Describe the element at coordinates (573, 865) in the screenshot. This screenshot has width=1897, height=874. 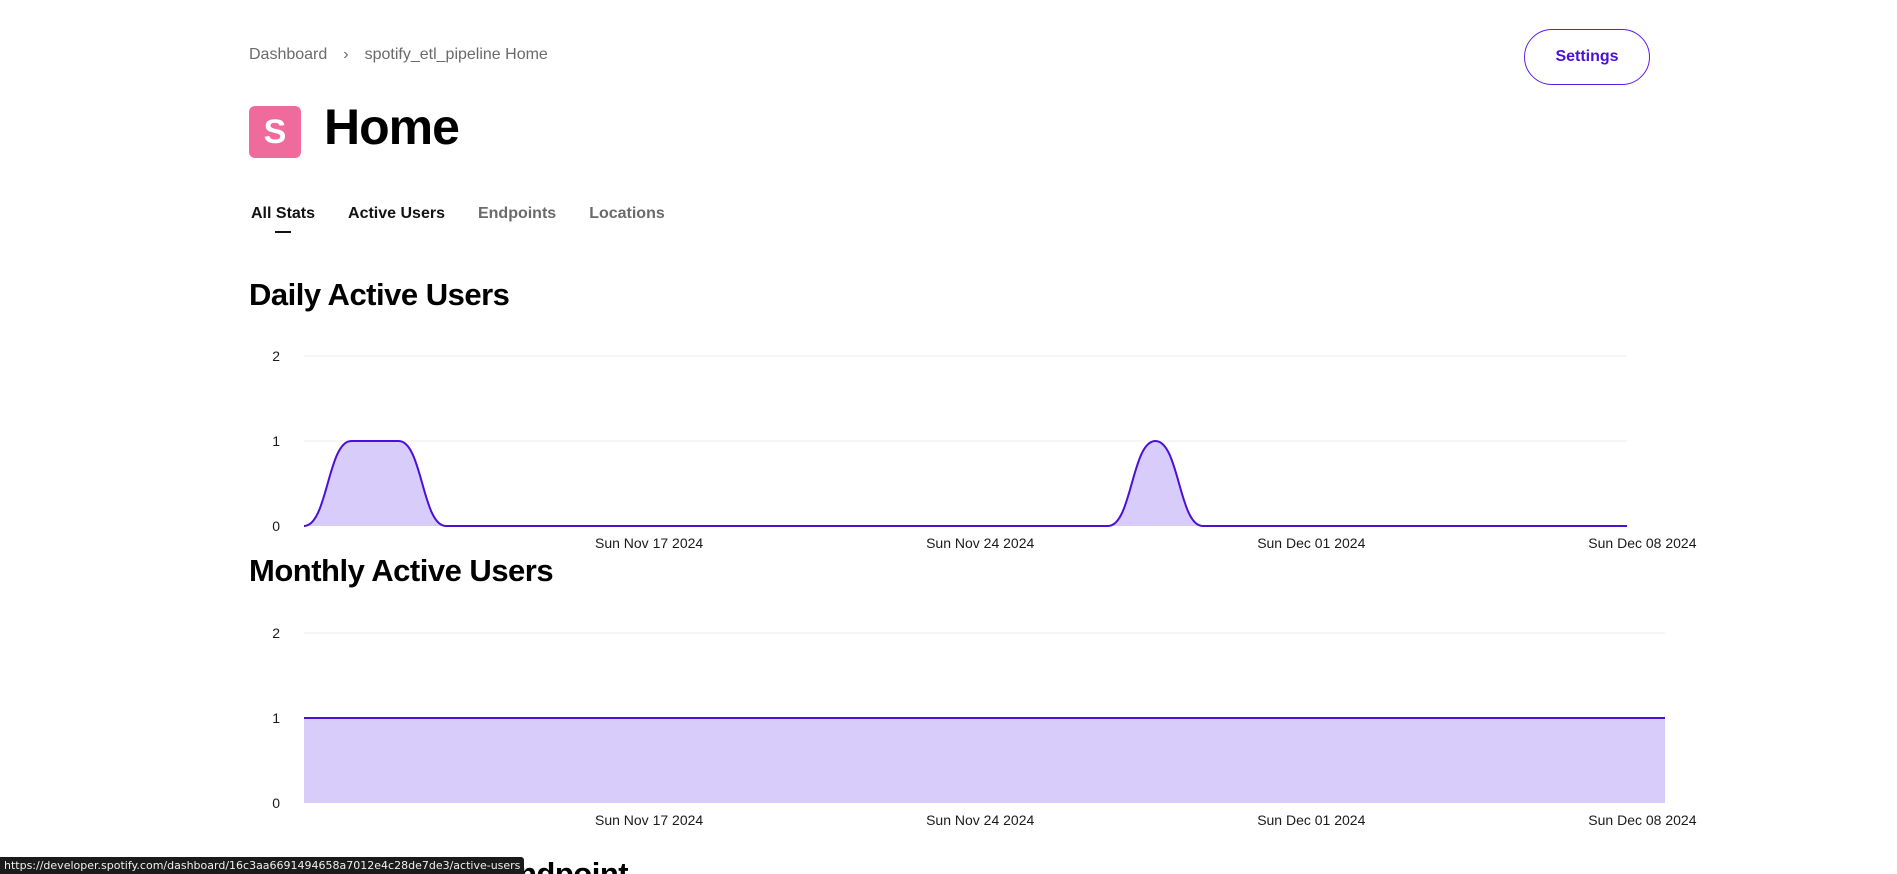
I see `endpoint-section-title: ndpoint` at that location.